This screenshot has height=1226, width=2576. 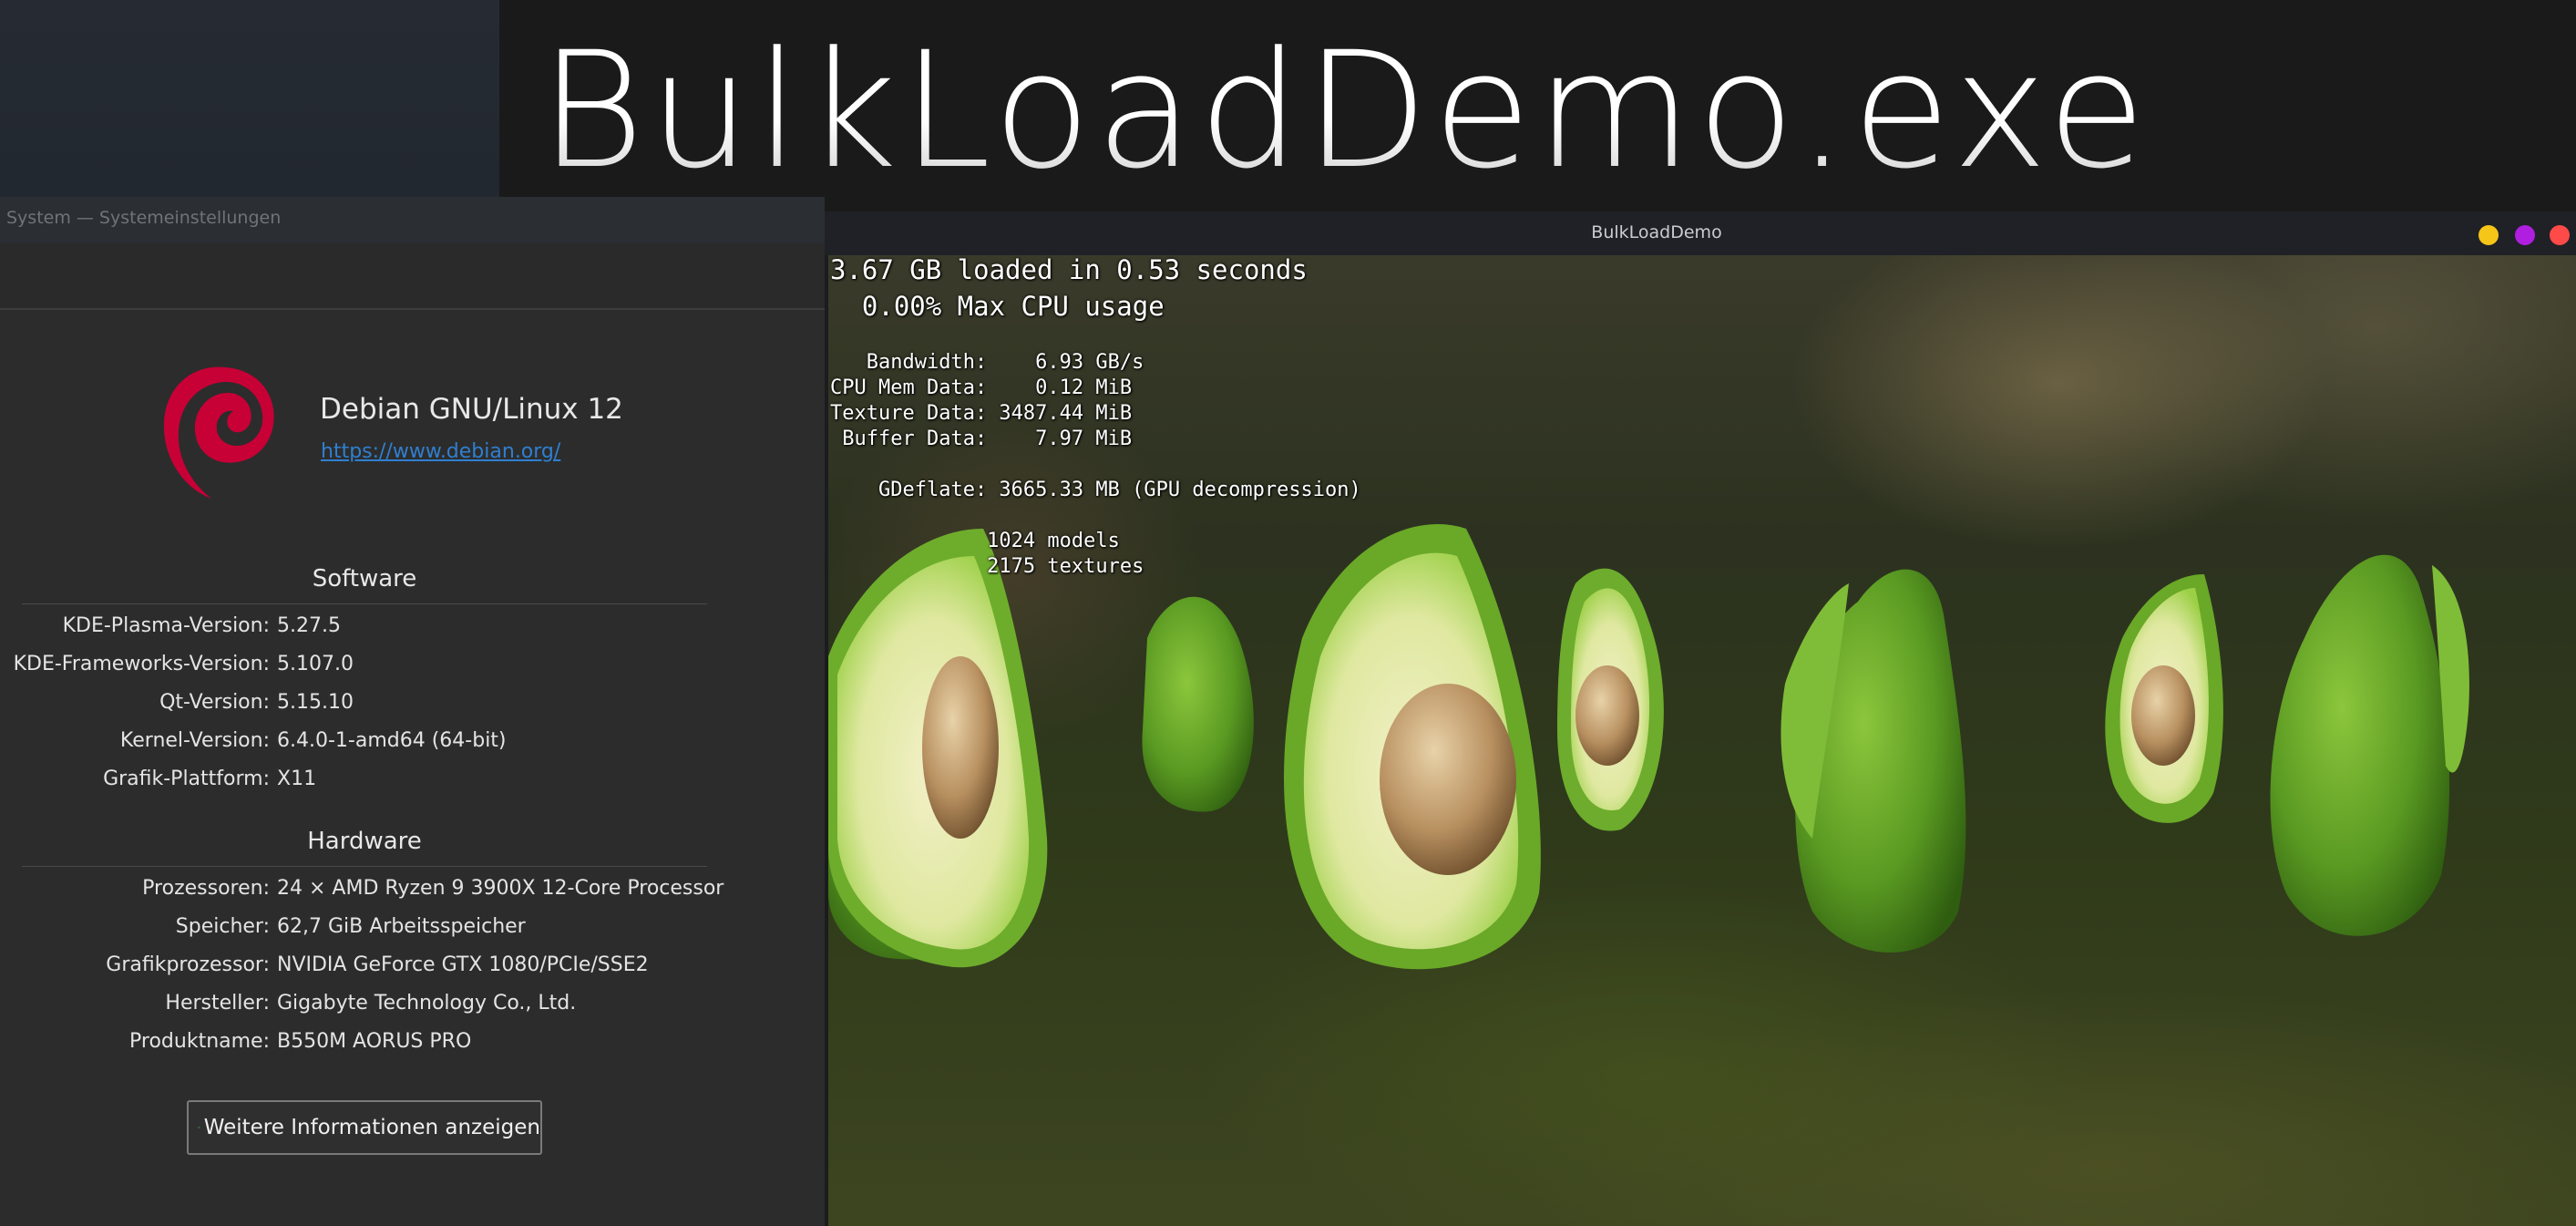 I want to click on info-label: Kernel-Version:, so click(x=195, y=740).